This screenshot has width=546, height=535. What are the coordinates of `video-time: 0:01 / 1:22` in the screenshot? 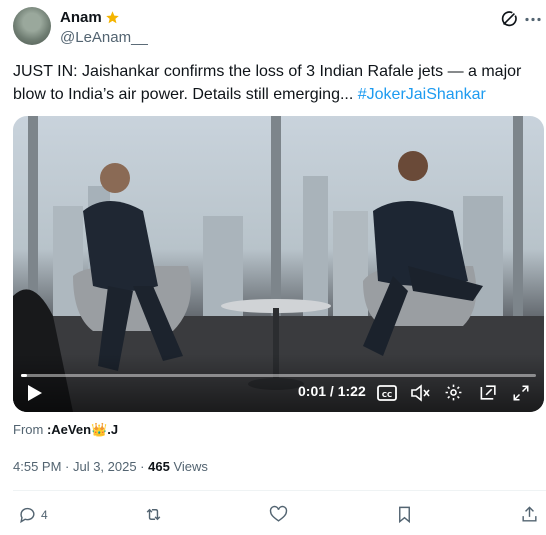 It's located at (332, 391).